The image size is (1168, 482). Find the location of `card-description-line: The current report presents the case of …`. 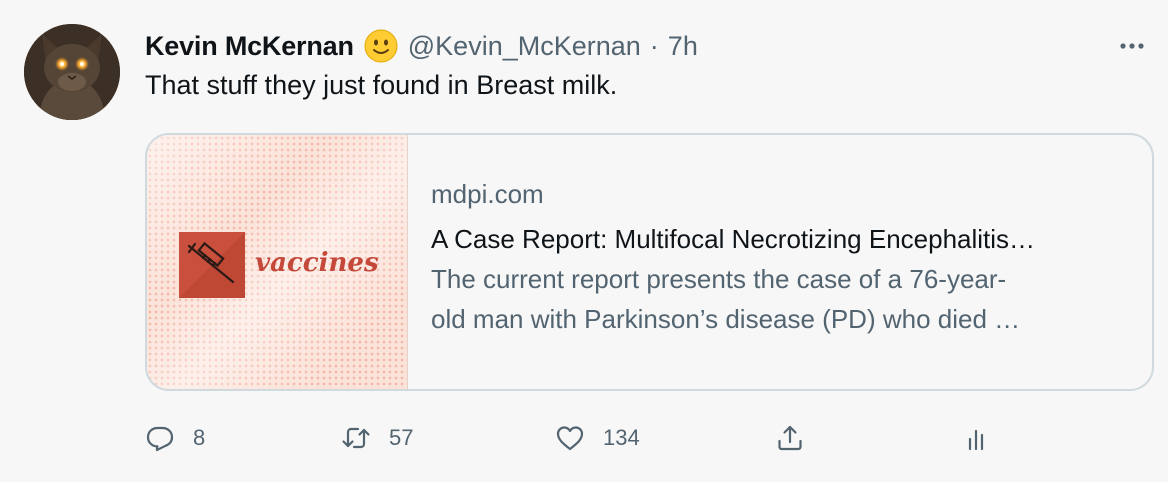

card-description-line: The current report presents the case of … is located at coordinates (719, 279).